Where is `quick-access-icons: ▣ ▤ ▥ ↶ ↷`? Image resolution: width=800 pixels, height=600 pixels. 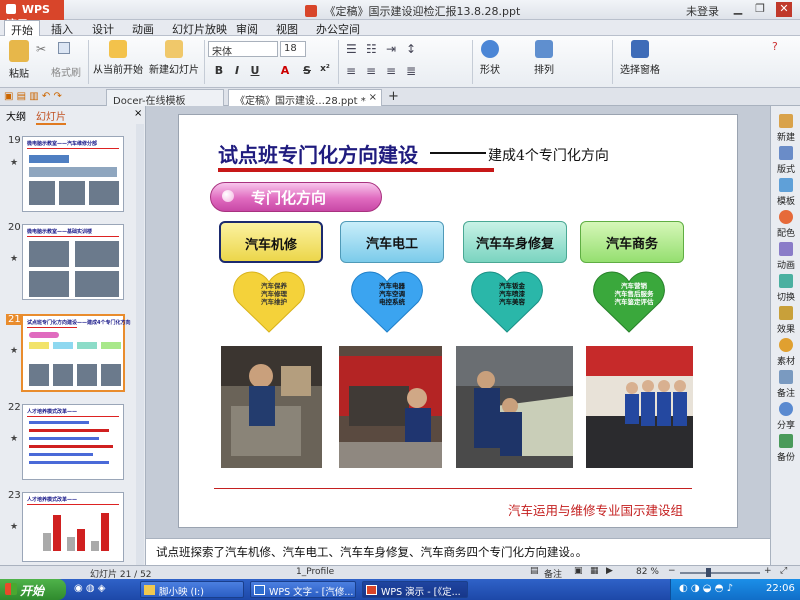 quick-access-icons: ▣ ▤ ▥ ↶ ↷ is located at coordinates (33, 96).